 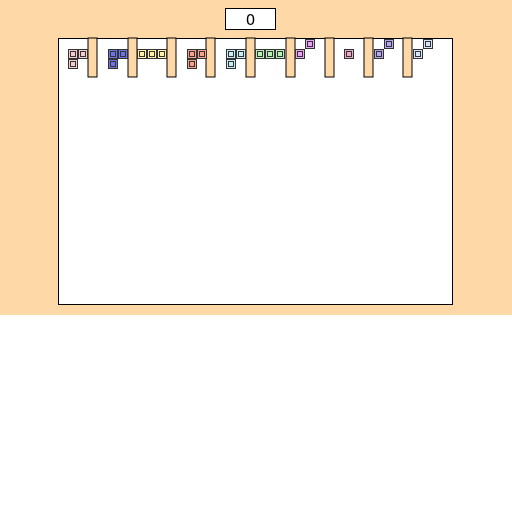 I want to click on score-display: 0, so click(x=250, y=19).